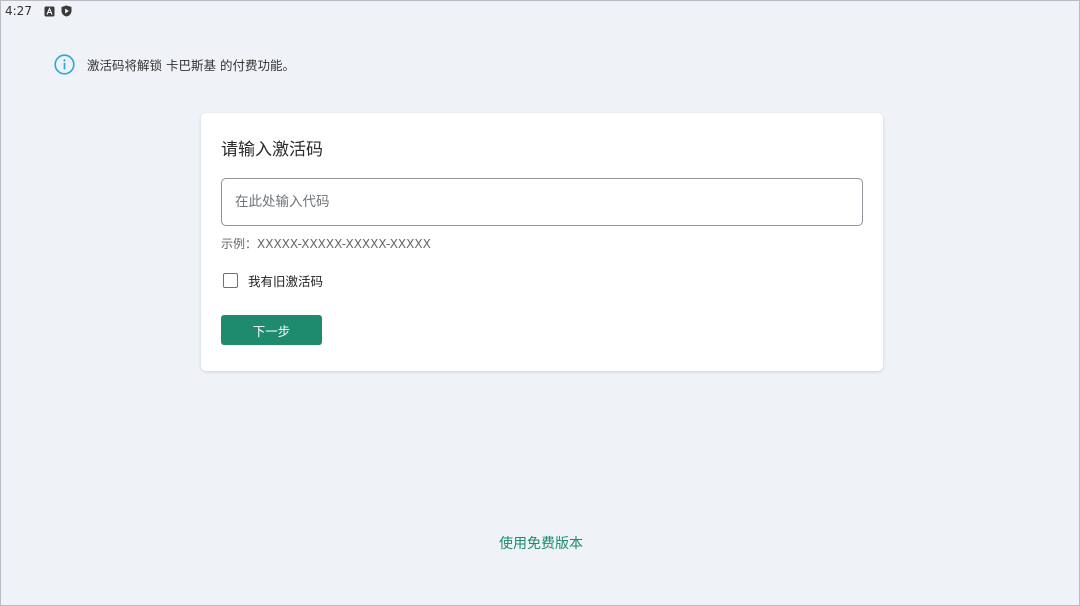 Image resolution: width=1080 pixels, height=606 pixels. What do you see at coordinates (49, 11) in the screenshot?
I see `a-letter-icon` at bounding box center [49, 11].